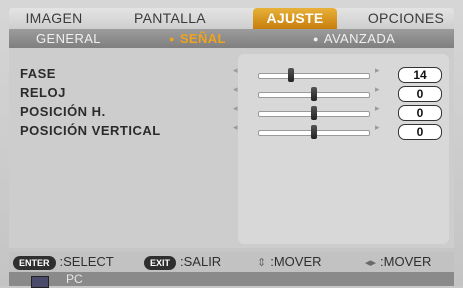 This screenshot has width=463, height=288. What do you see at coordinates (68, 38) in the screenshot?
I see `subtab-general: GENERAL` at bounding box center [68, 38].